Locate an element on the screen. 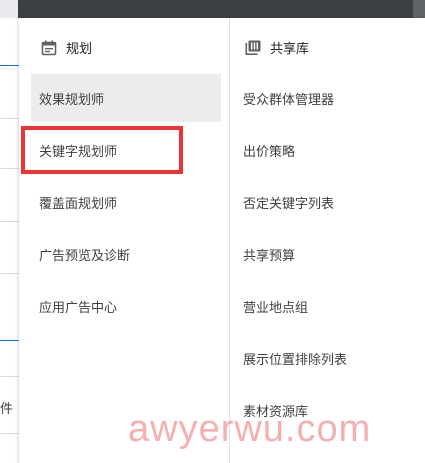 The height and width of the screenshot is (463, 425). menu-item-label: 效果规划师 is located at coordinates (72, 100).